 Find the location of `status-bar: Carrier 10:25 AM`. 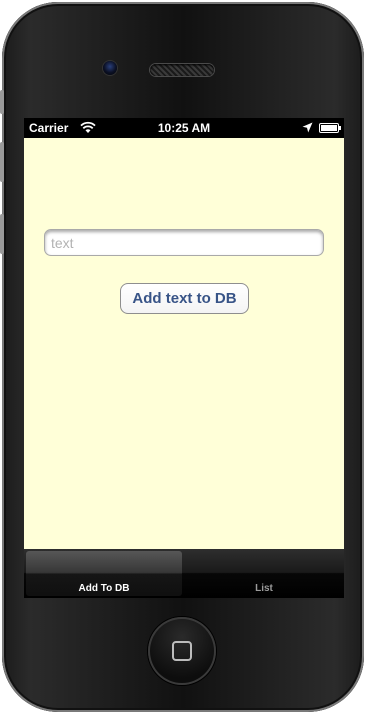

status-bar: Carrier 10:25 AM is located at coordinates (184, 128).